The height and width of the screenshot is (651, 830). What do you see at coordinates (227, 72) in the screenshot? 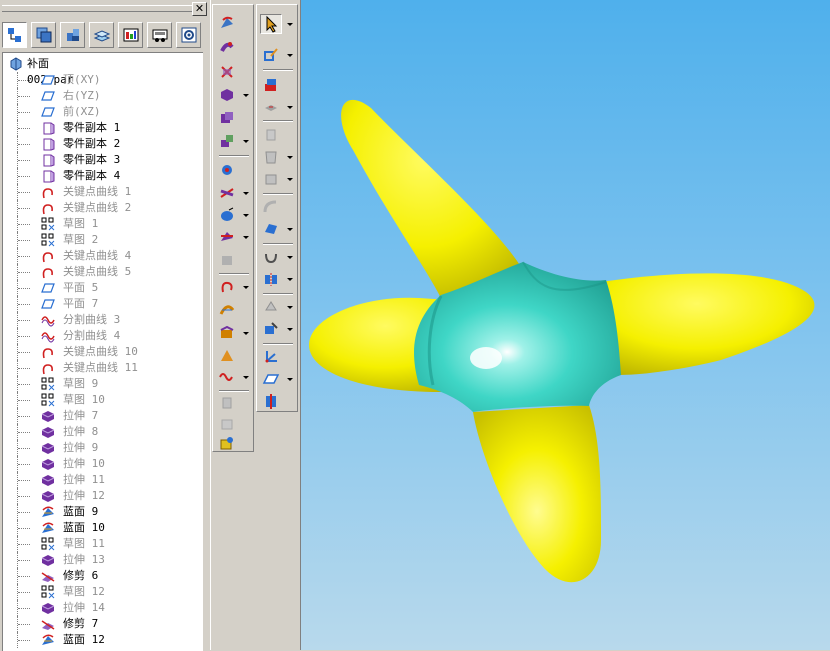
I see `bounded-surface-button` at bounding box center [227, 72].